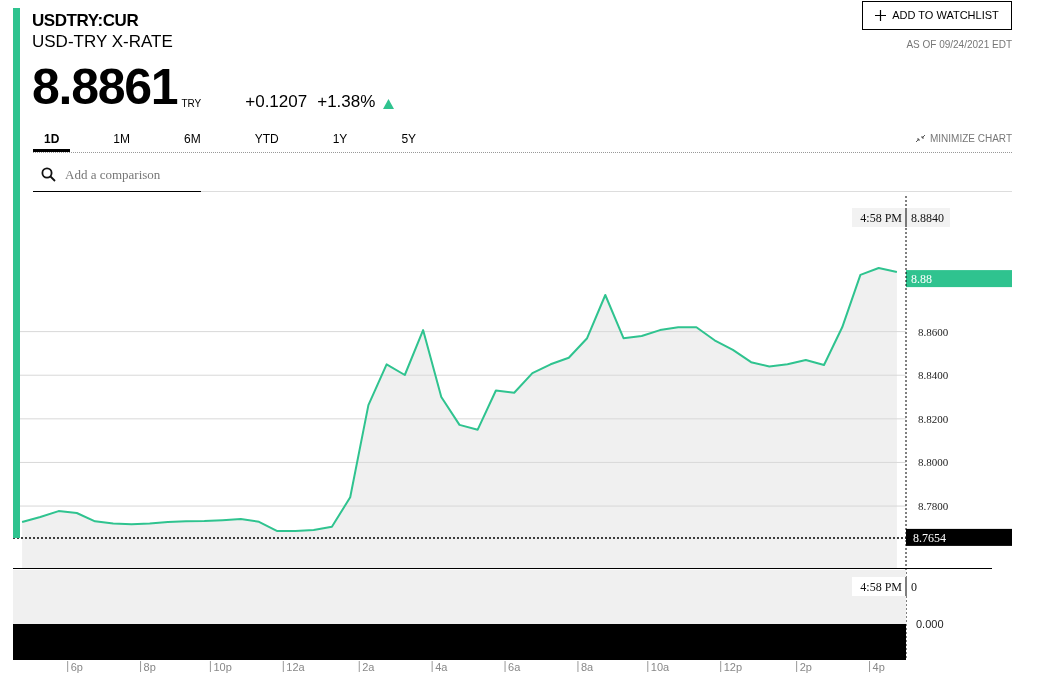  What do you see at coordinates (587, 667) in the screenshot?
I see `x-axis-label: 8a` at bounding box center [587, 667].